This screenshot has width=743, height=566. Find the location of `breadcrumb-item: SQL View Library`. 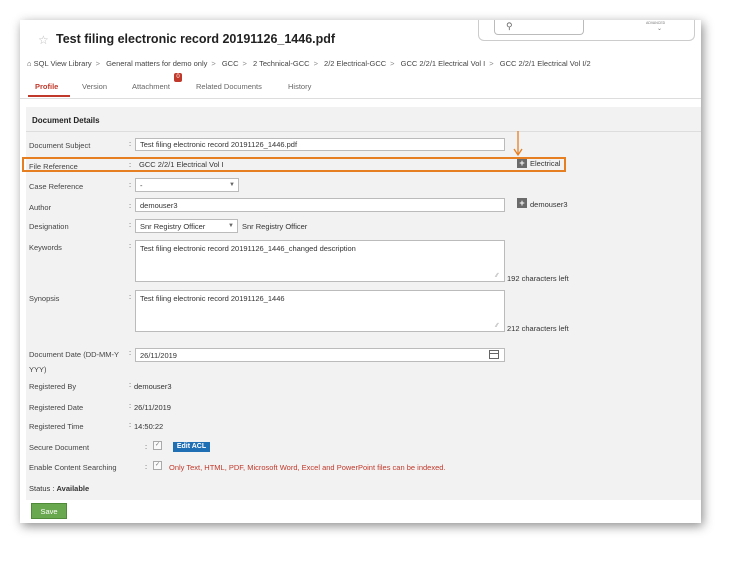

breadcrumb-item: SQL View Library is located at coordinates (63, 63).